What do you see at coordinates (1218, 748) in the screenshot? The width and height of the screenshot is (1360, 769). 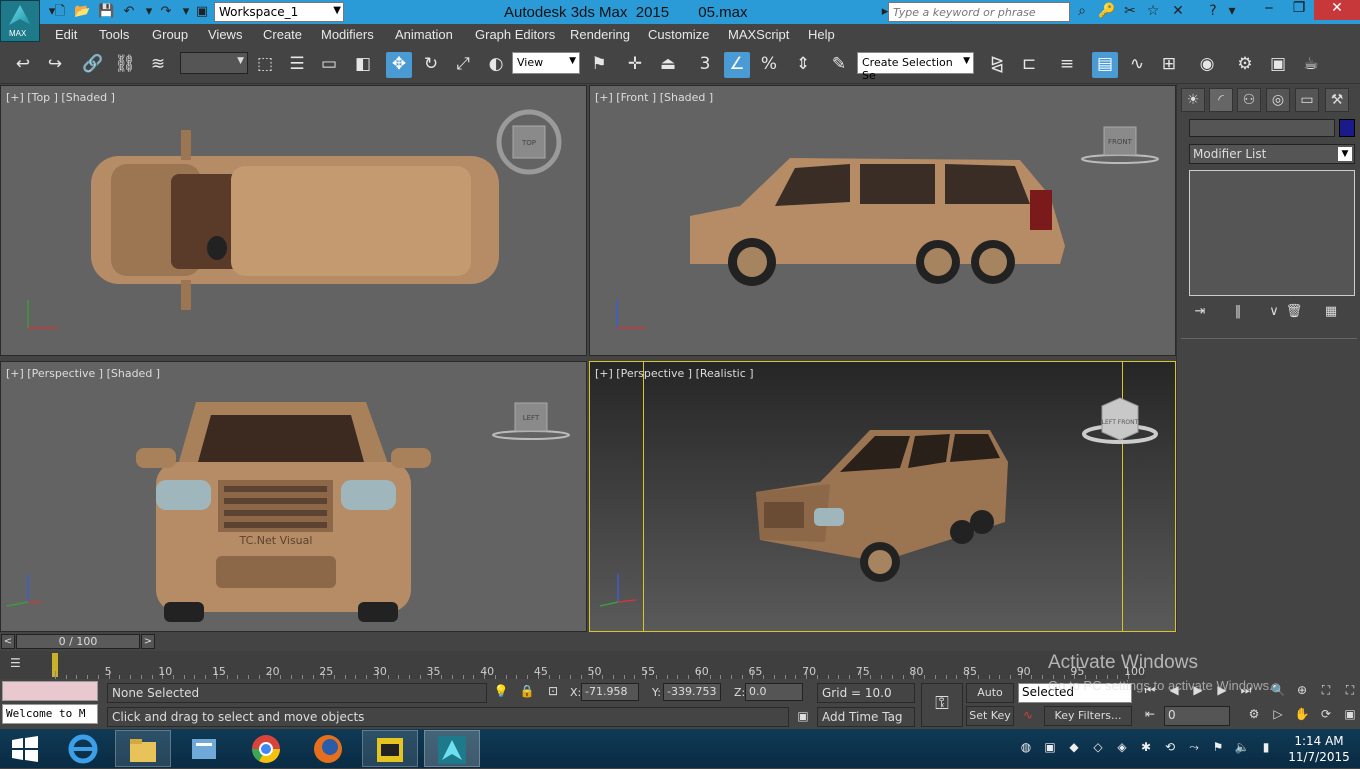 I see `action-center-icon: ⚑` at bounding box center [1218, 748].